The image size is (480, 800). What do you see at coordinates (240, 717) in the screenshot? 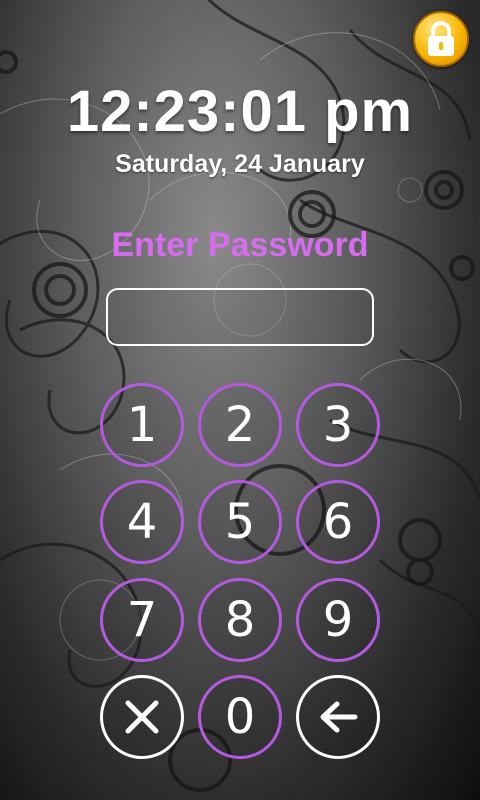
I see `key-0: 0` at bounding box center [240, 717].